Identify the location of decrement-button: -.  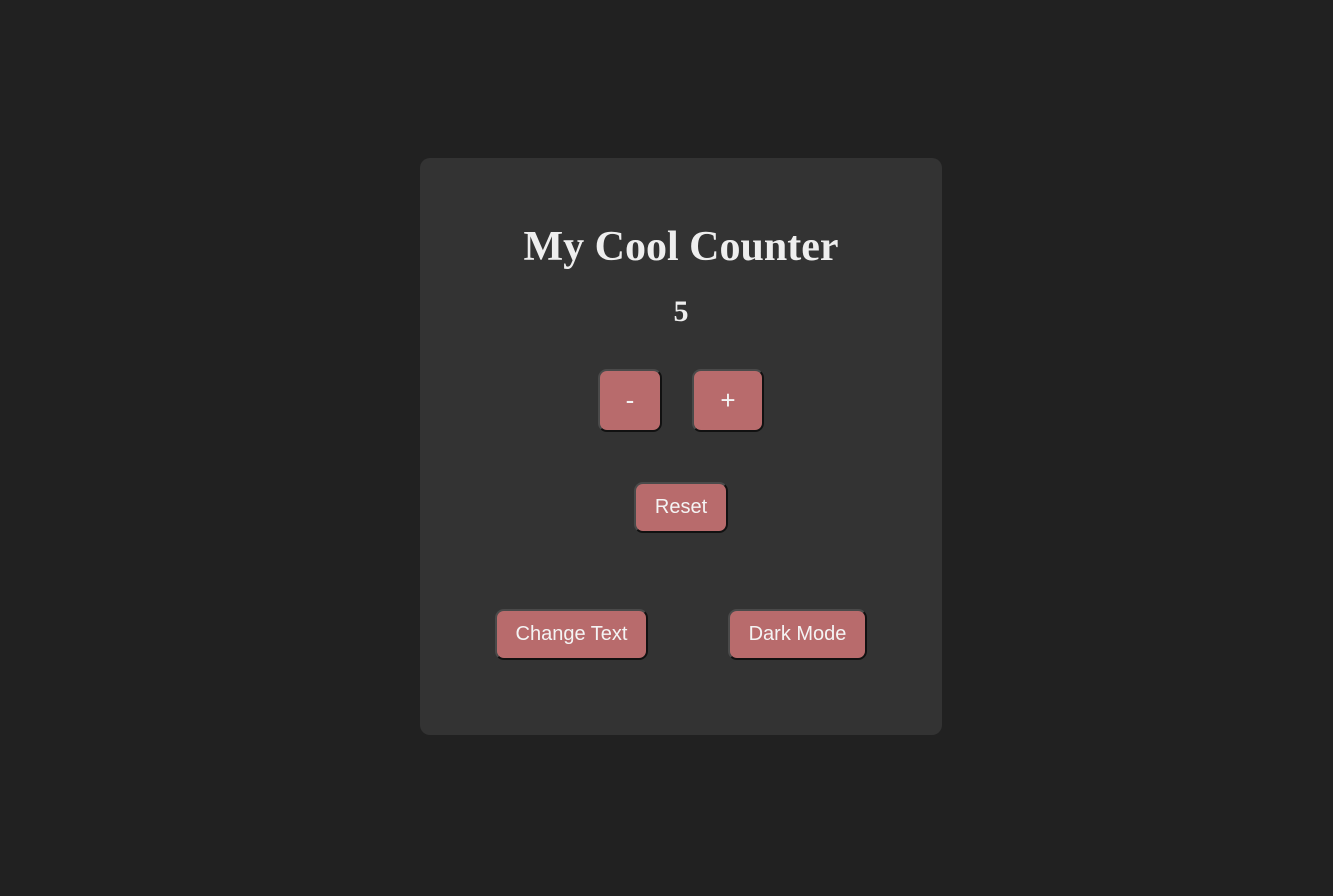
(630, 400).